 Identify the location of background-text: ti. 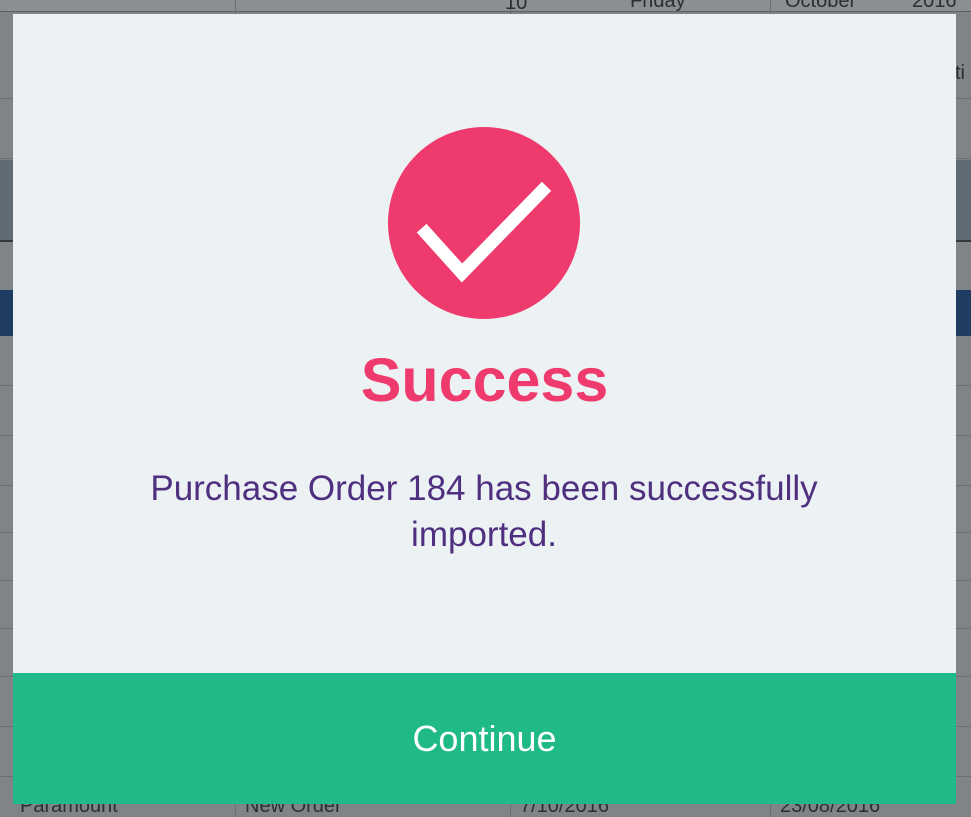
(960, 73).